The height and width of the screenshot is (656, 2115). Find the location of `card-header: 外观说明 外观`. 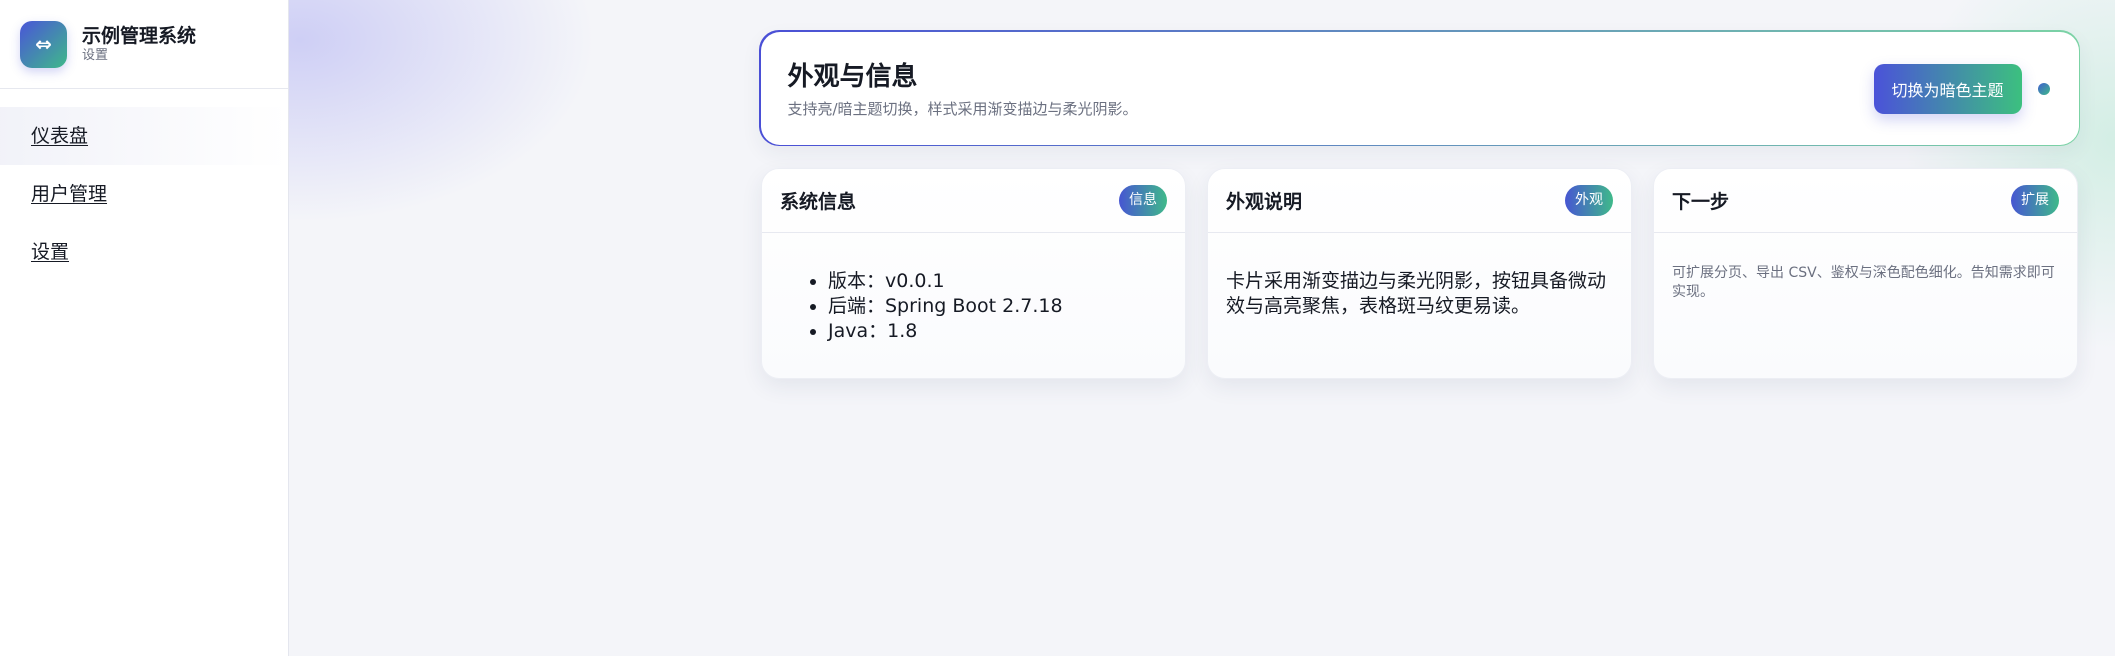

card-header: 外观说明 外观 is located at coordinates (1419, 201).